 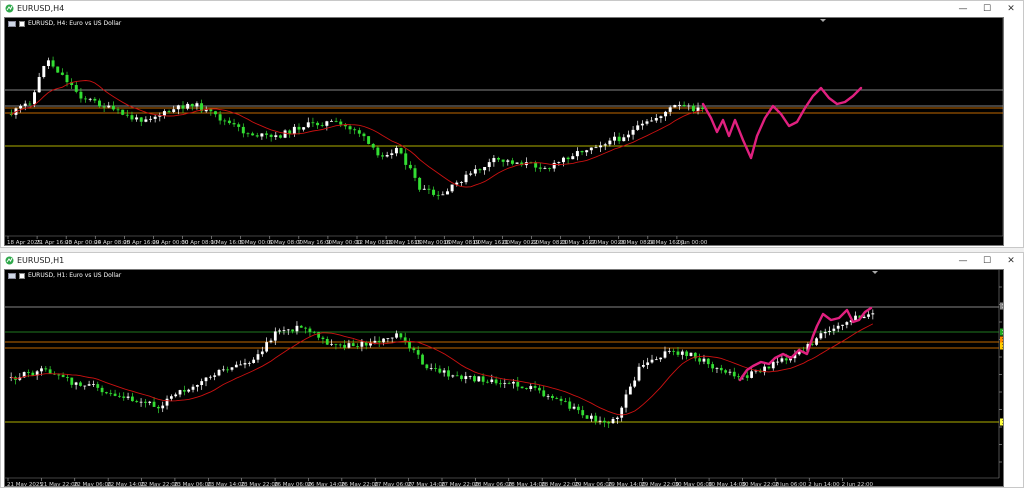 What do you see at coordinates (9, 260) in the screenshot?
I see `chart-icon` at bounding box center [9, 260].